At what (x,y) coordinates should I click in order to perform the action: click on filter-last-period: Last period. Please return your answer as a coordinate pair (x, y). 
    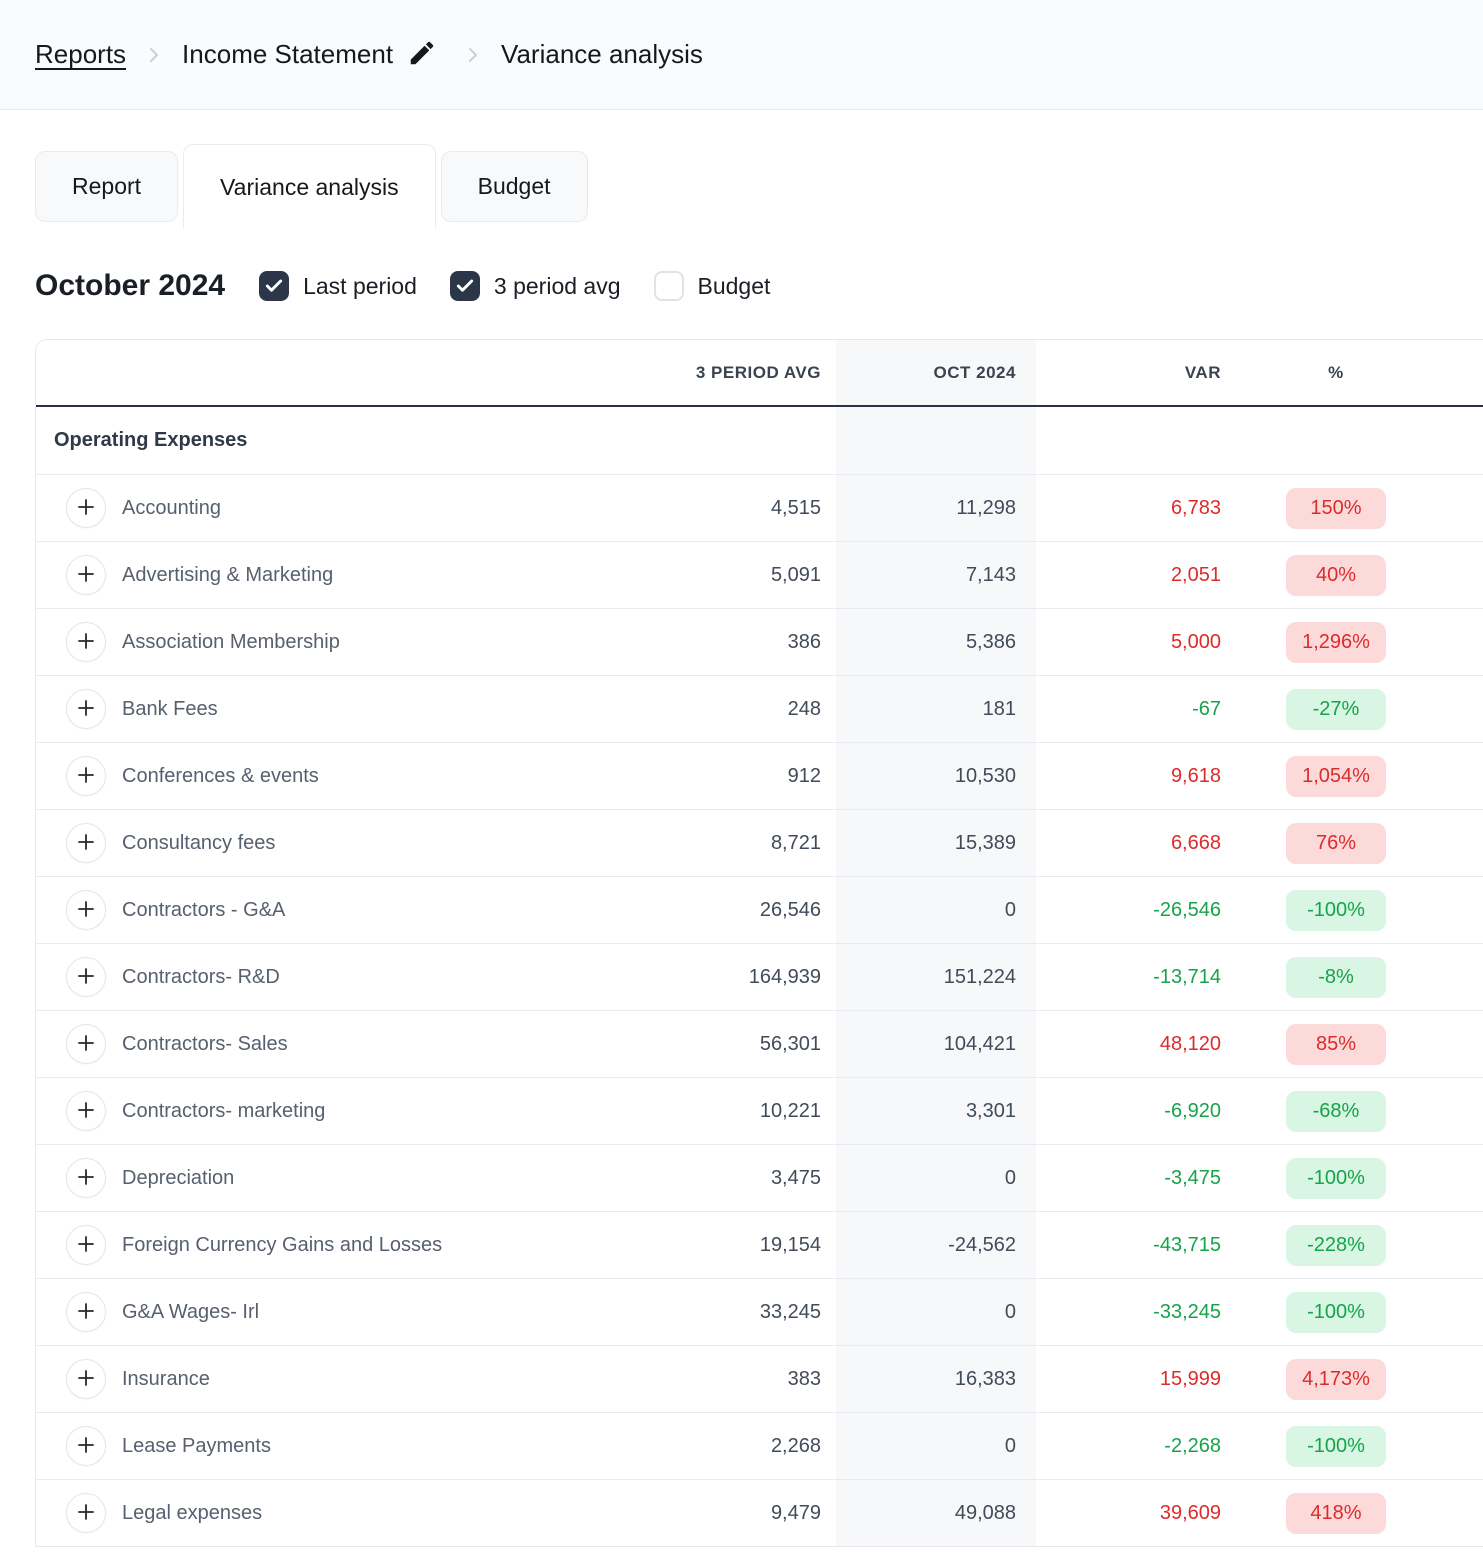
    Looking at the image, I should click on (338, 286).